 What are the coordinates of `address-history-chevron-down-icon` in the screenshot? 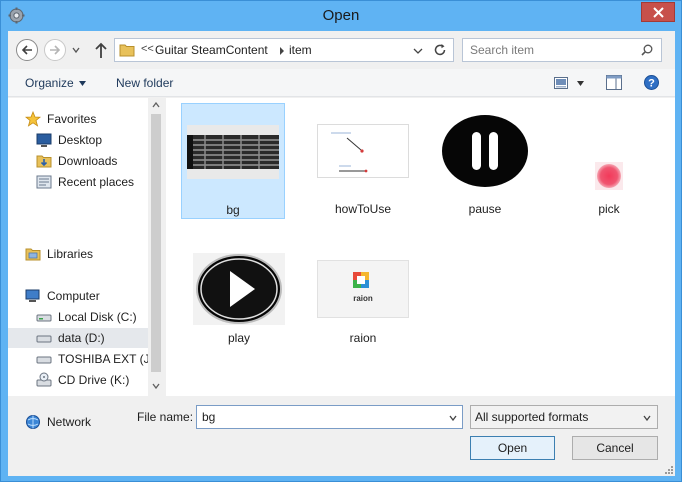 It's located at (418, 51).